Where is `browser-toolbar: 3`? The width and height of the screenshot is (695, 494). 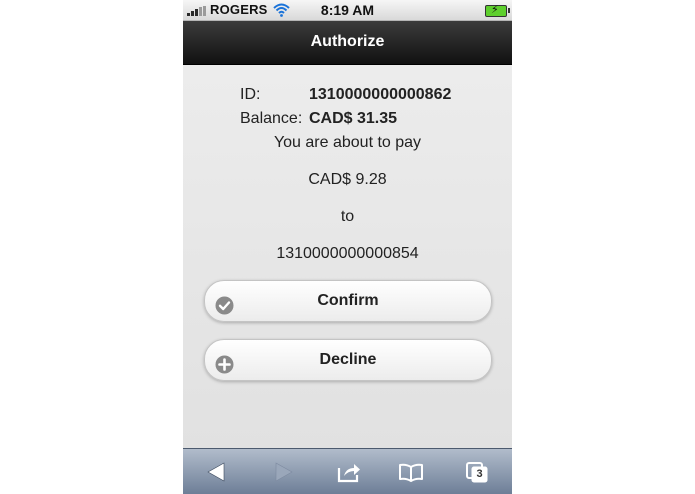
browser-toolbar: 3 is located at coordinates (347, 471).